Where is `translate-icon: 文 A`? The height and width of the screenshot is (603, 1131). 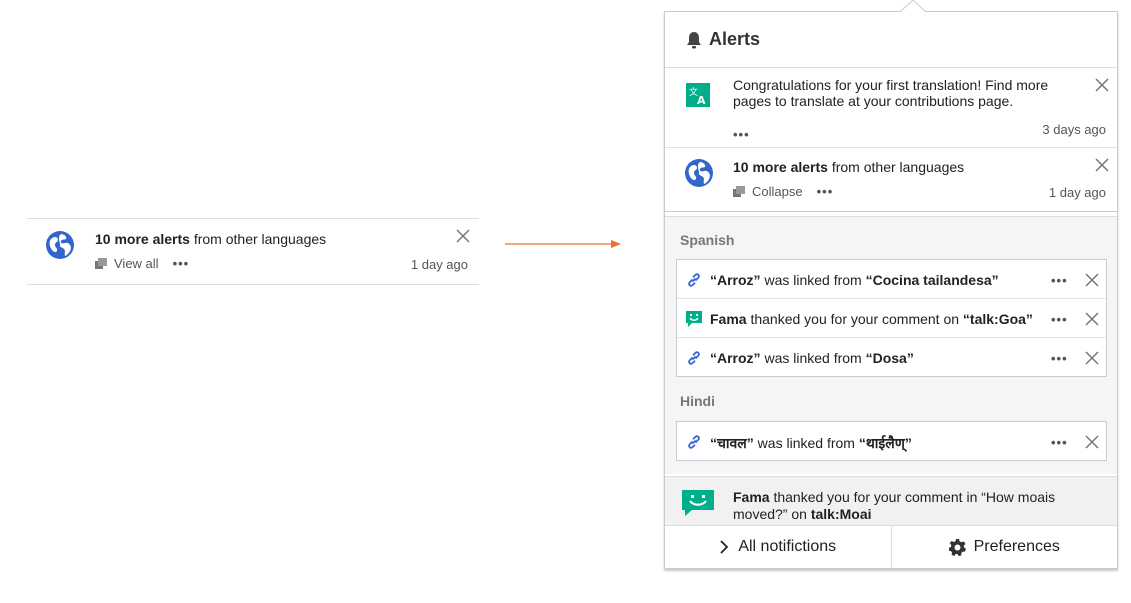
translate-icon: 文 A is located at coordinates (698, 95).